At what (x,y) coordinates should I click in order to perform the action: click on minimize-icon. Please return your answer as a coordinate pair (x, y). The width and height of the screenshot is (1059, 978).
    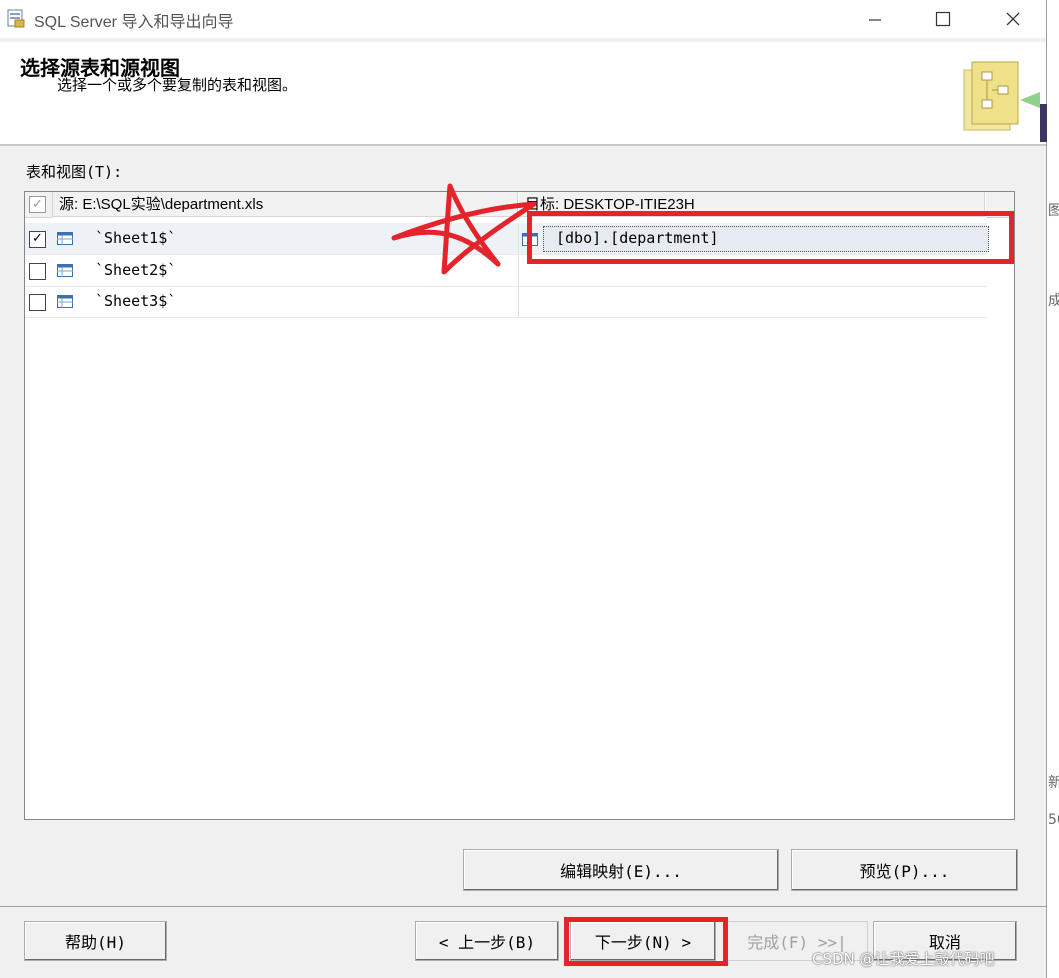
    Looking at the image, I should click on (875, 20).